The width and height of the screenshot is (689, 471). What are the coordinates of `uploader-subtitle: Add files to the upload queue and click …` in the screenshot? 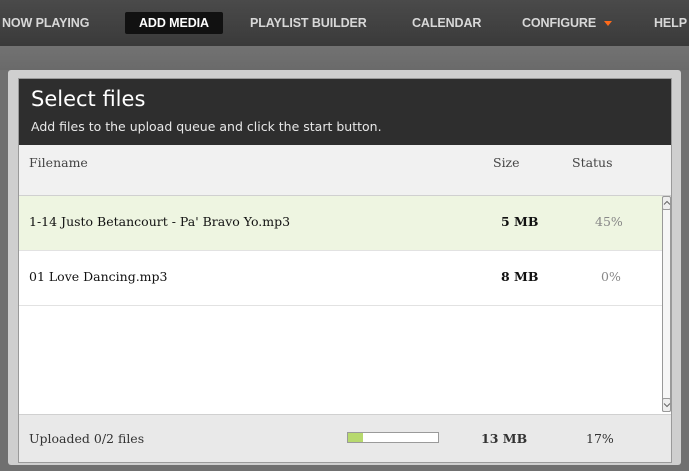 It's located at (206, 126).